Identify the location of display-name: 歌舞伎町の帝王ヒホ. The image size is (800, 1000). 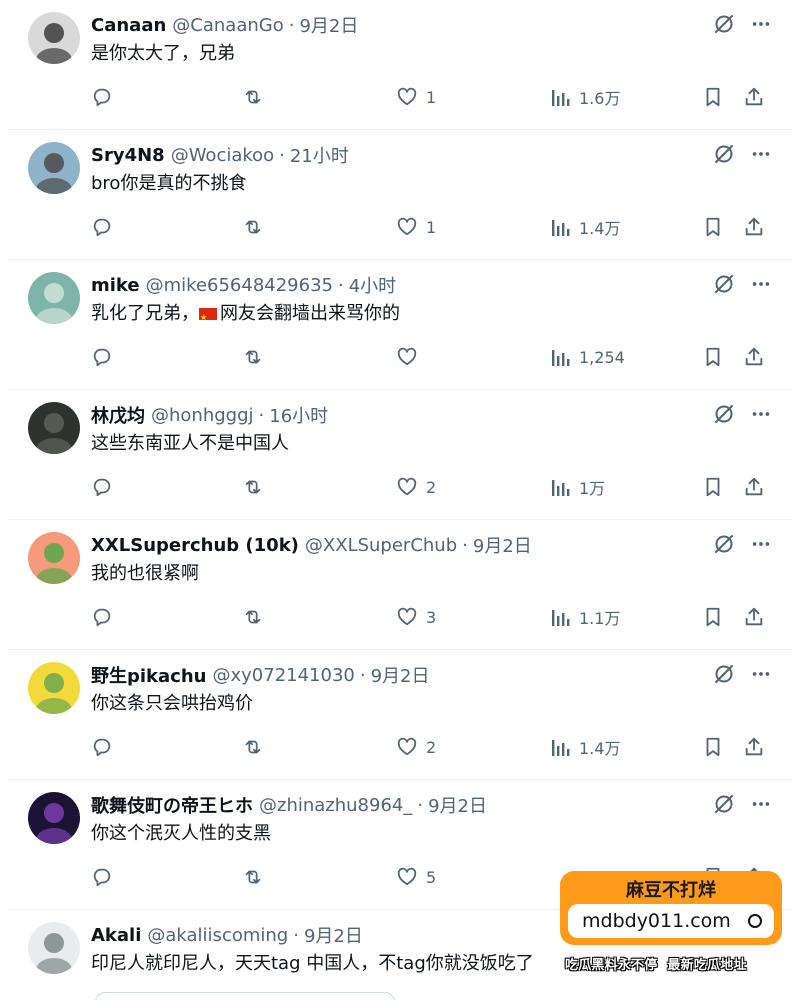
(172, 805).